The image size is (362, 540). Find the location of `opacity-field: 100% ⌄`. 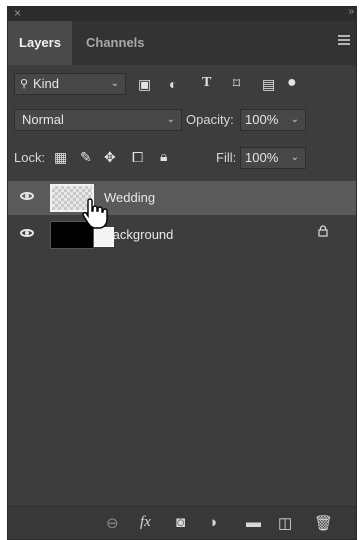

opacity-field: 100% ⌄ is located at coordinates (273, 120).